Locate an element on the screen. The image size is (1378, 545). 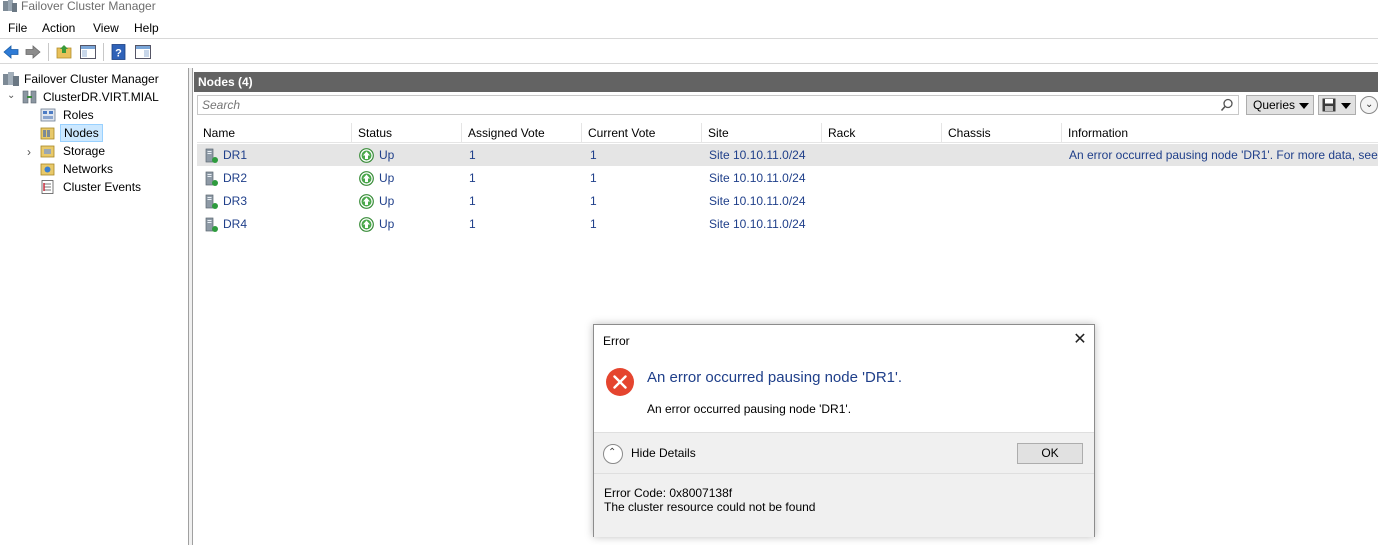
search-box is located at coordinates (718, 105).